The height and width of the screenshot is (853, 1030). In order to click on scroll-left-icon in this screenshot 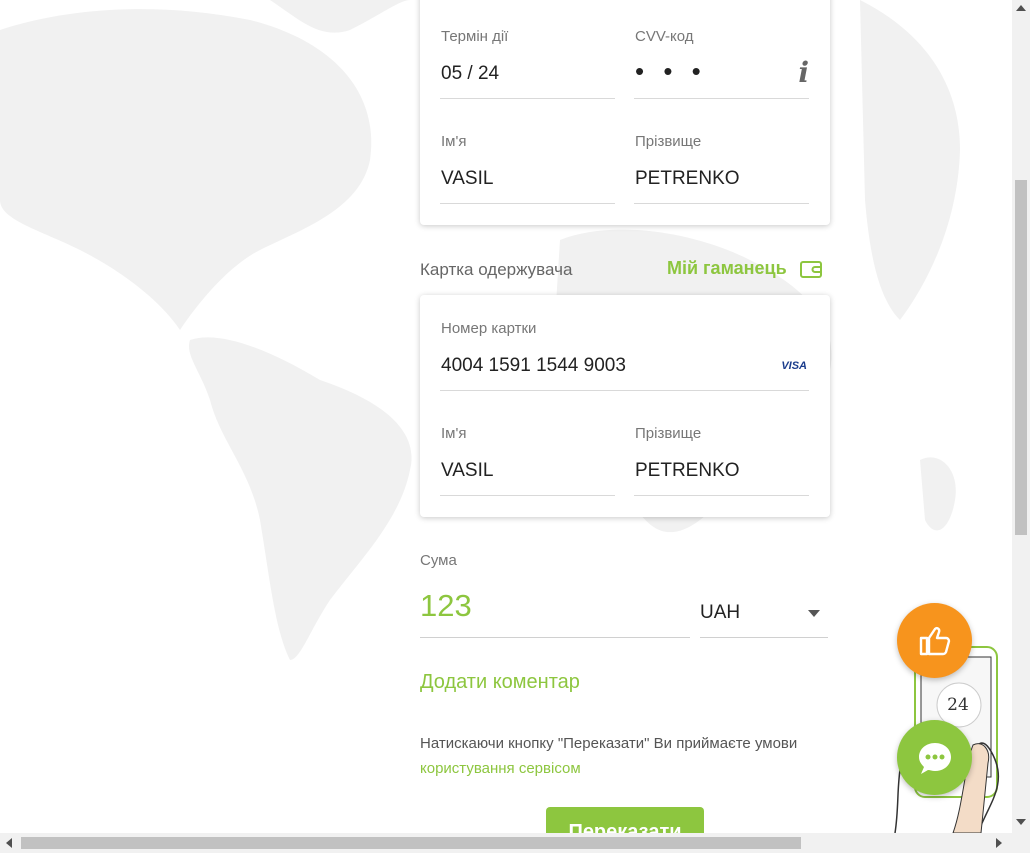, I will do `click(9, 843)`.